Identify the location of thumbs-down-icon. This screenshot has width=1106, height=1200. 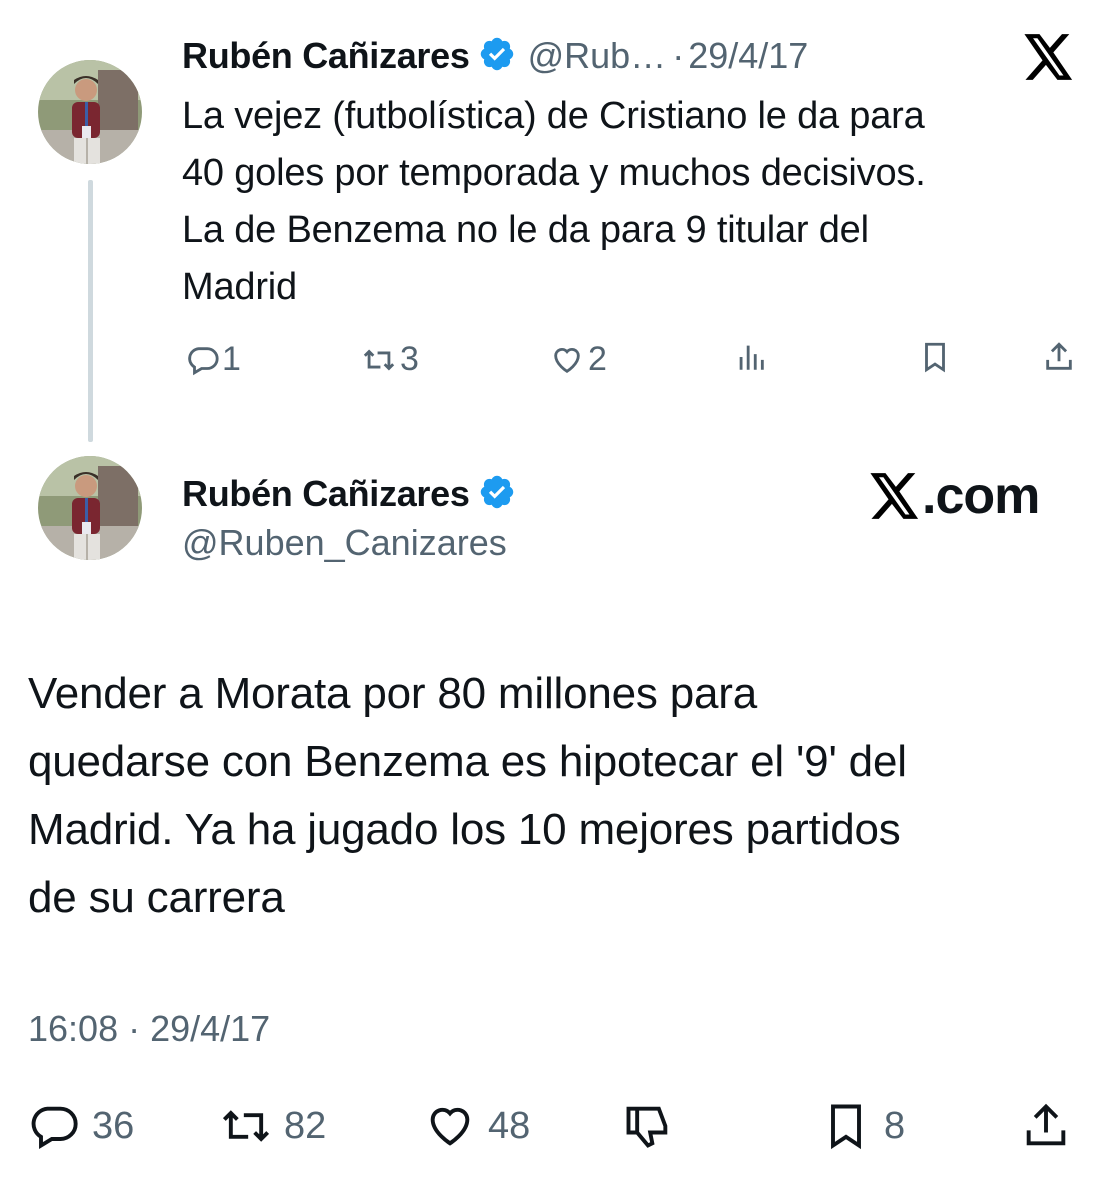
(647, 1127).